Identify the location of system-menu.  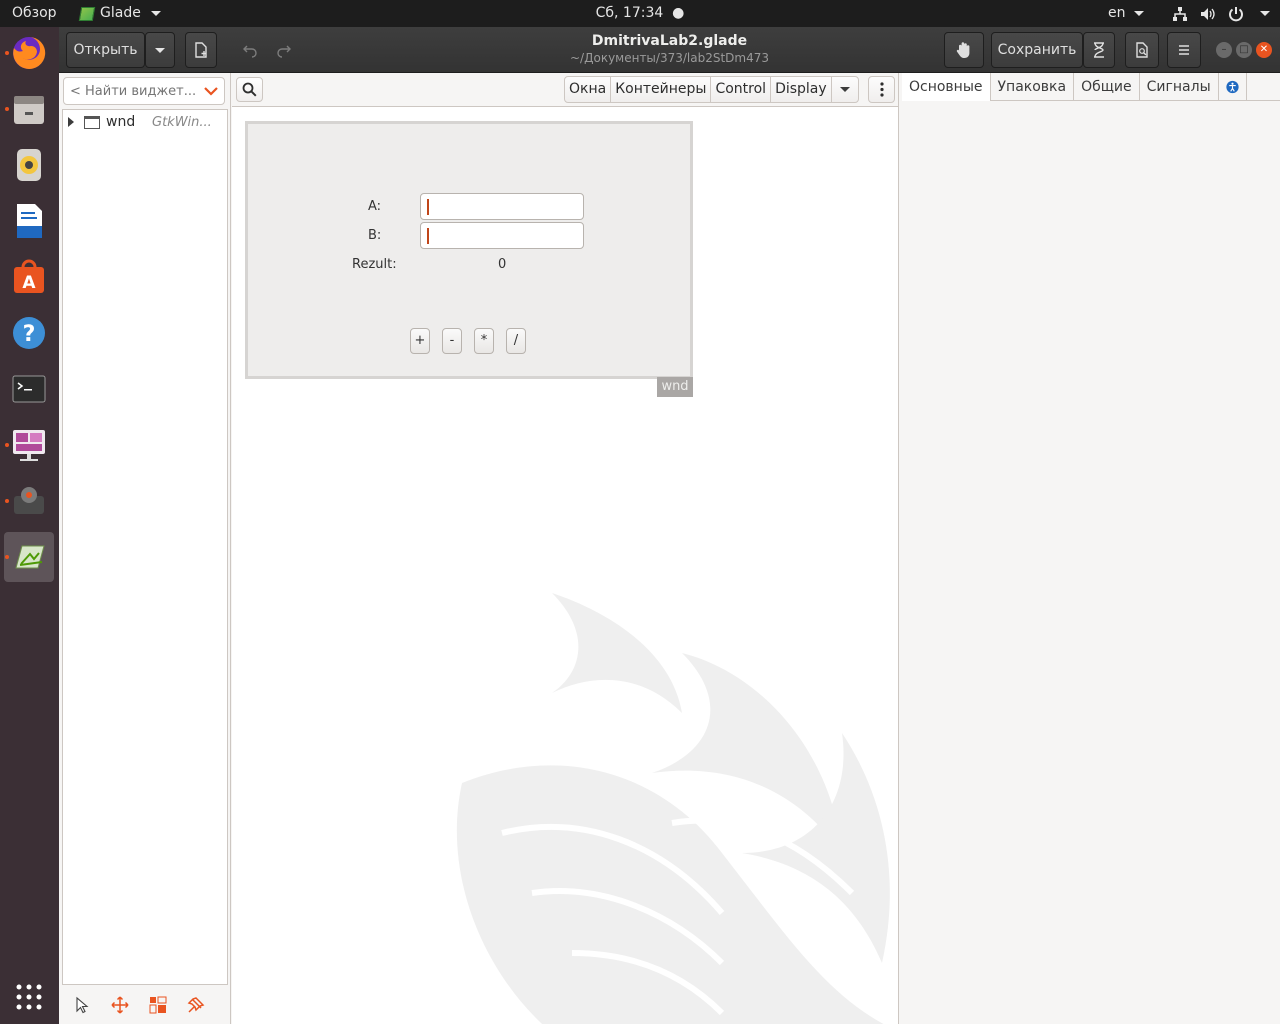
(1221, 13).